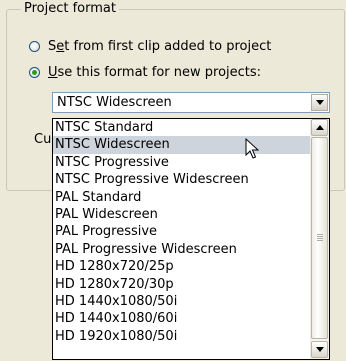 The width and height of the screenshot is (346, 361). I want to click on arrow-up-icon, so click(319, 127).